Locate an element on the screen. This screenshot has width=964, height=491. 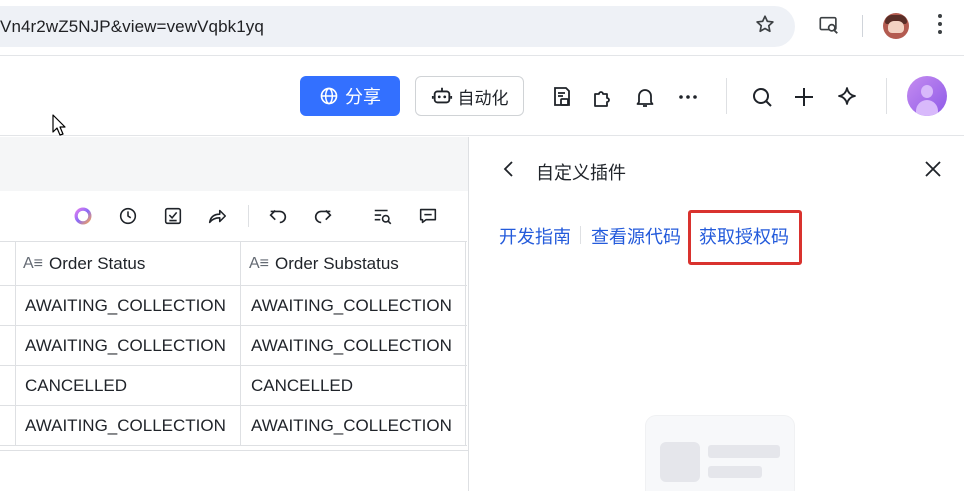
browser-separator is located at coordinates (862, 26).